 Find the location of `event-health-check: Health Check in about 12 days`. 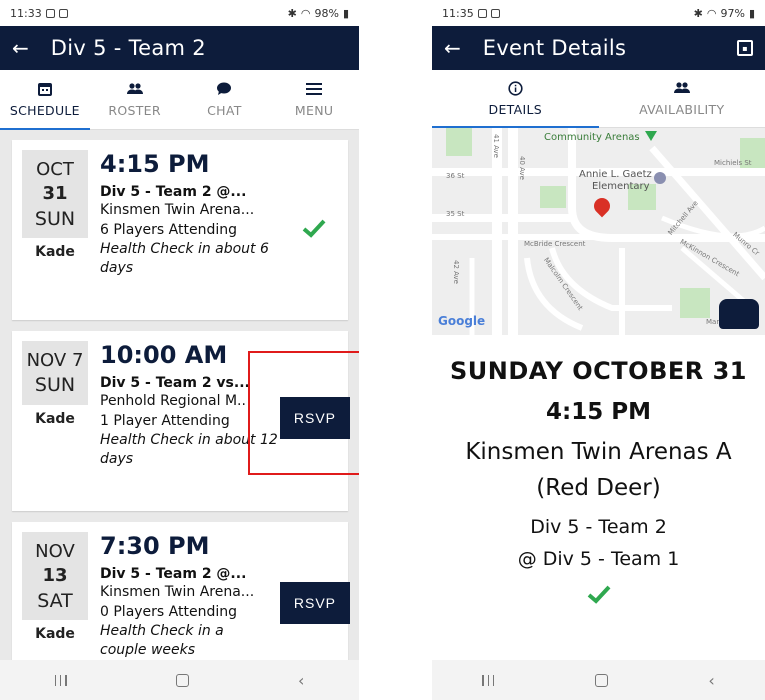

event-health-check: Health Check in about 12 days is located at coordinates (189, 449).